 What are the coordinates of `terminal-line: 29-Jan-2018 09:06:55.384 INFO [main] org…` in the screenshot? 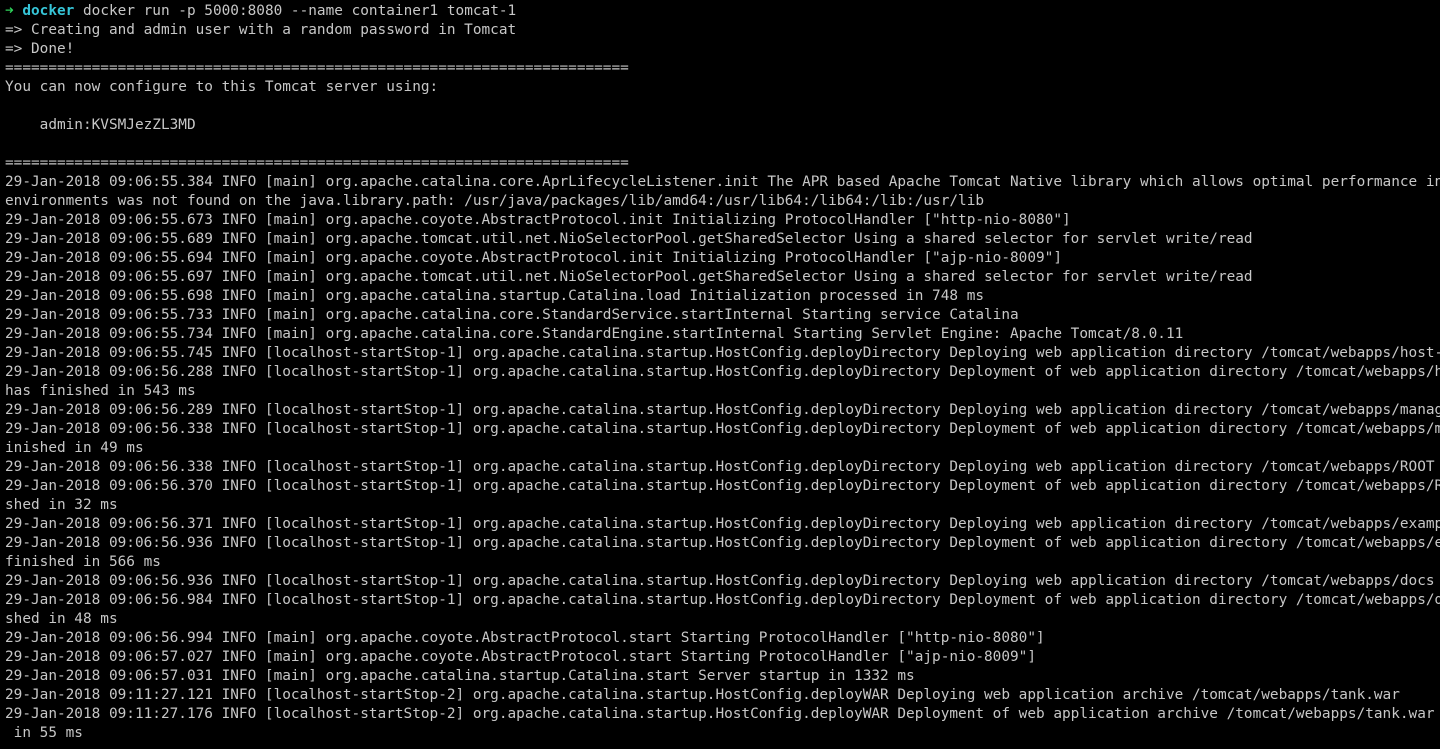 It's located at (722, 182).